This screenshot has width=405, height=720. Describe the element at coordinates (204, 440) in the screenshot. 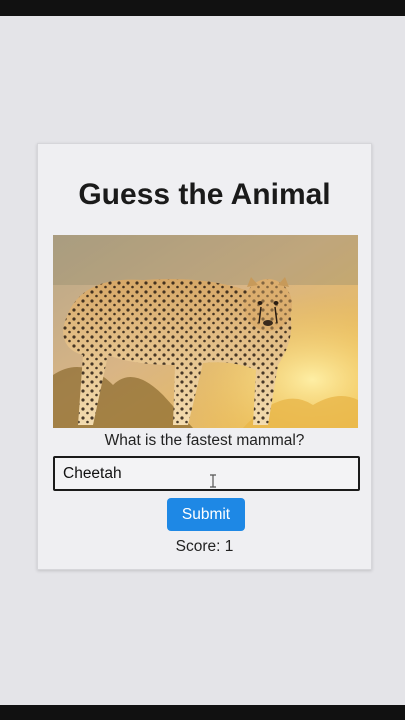

I see `question-text: What is the fastest mammal?` at that location.